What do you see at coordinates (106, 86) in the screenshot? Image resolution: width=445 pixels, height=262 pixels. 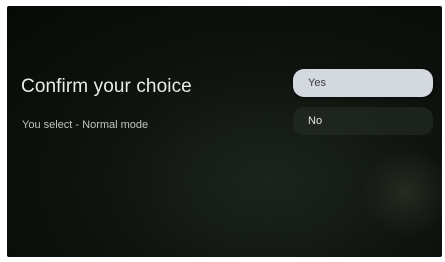 I see `dialog-title: Confirm your choice` at bounding box center [106, 86].